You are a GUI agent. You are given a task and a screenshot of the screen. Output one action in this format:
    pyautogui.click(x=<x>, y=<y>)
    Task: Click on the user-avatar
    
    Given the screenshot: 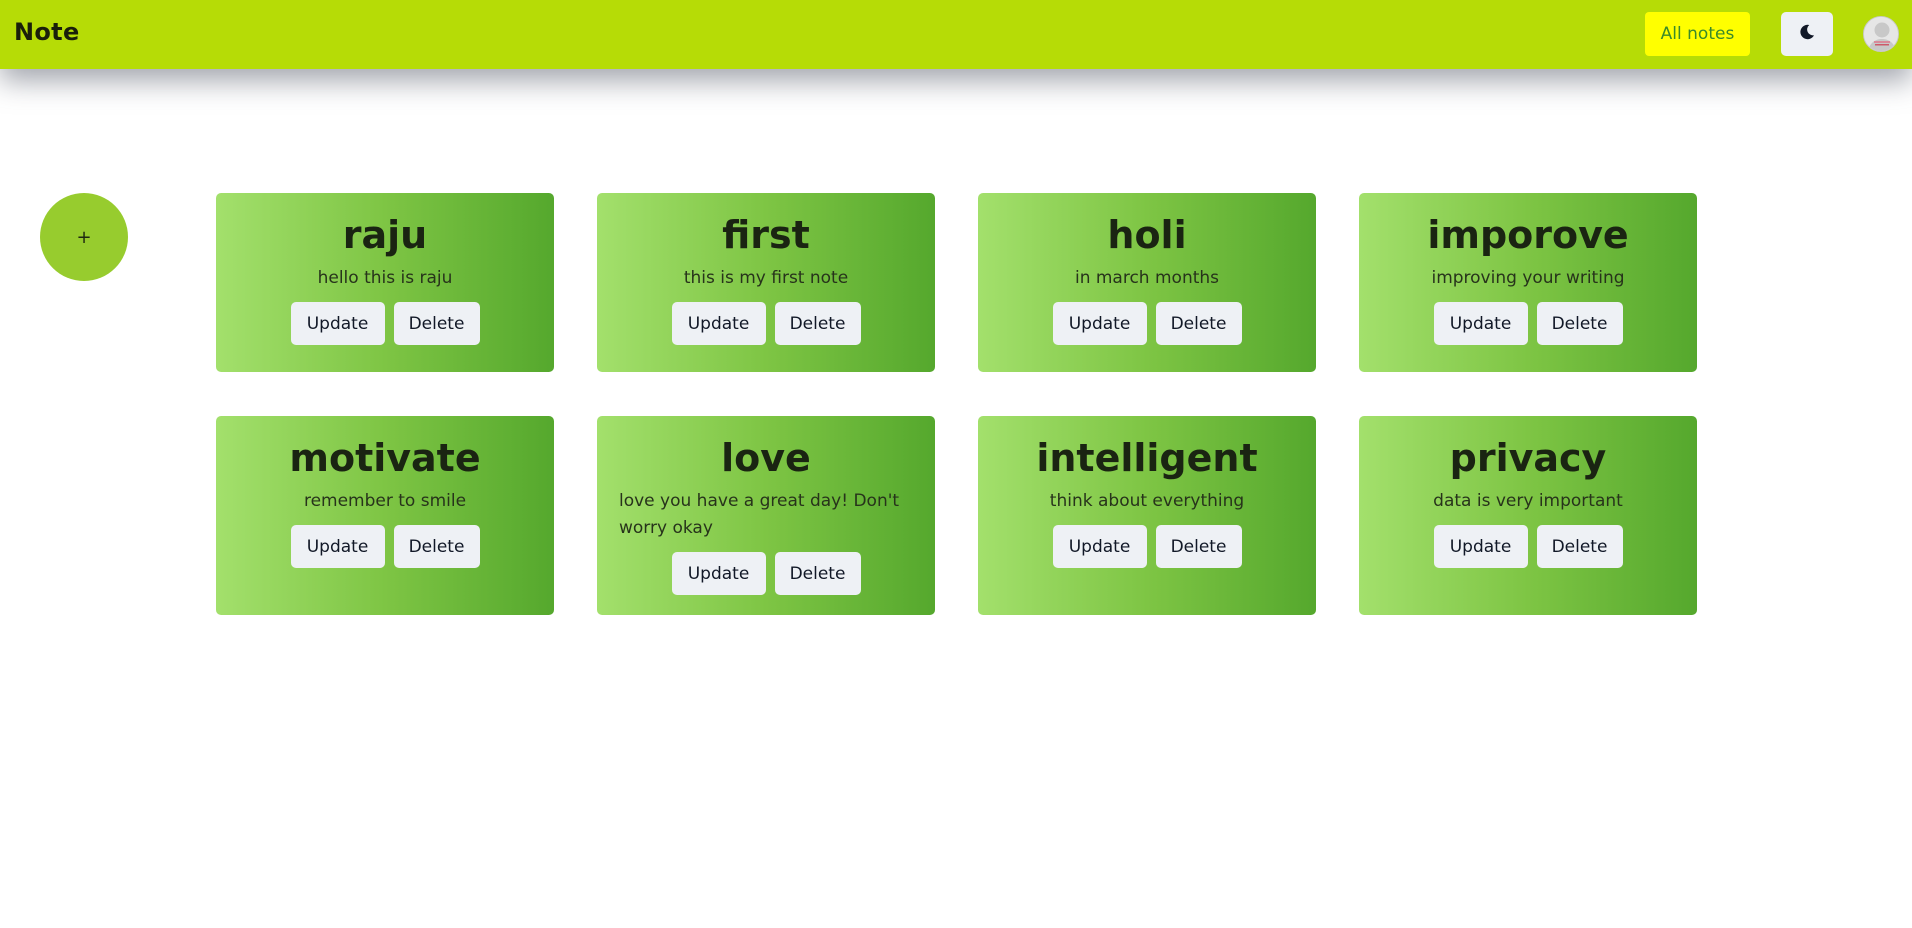 What is the action you would take?
    pyautogui.click(x=1881, y=34)
    